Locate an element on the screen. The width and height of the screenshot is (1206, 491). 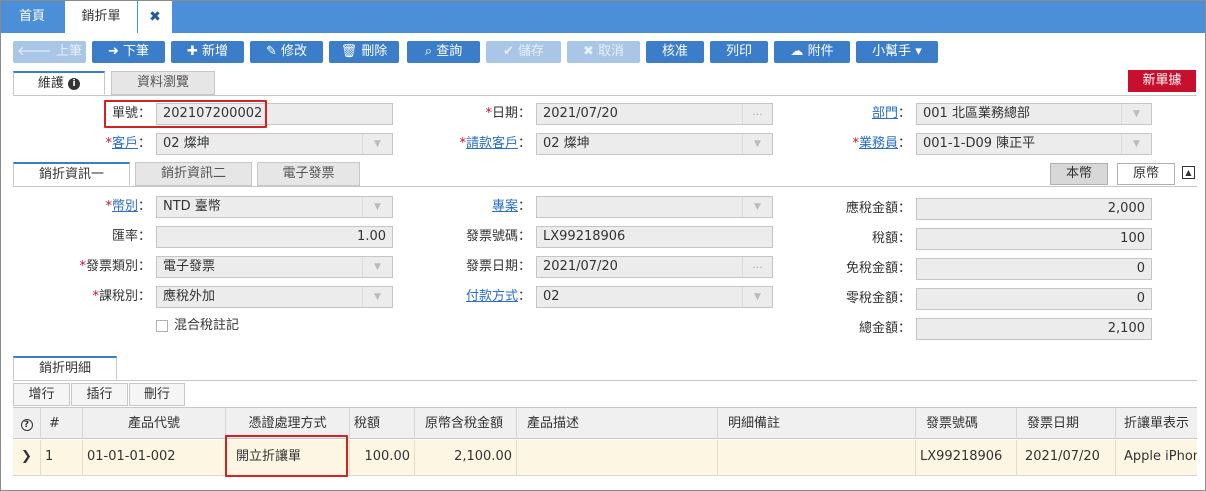
delete-row-button: 刪行 is located at coordinates (157, 394).